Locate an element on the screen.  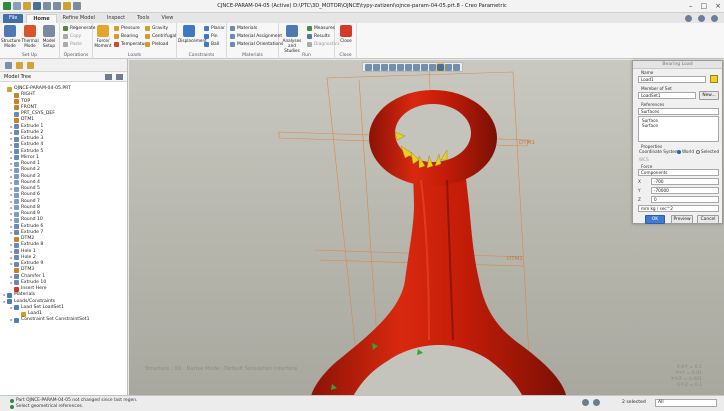
pin-button: Pin is located at coordinates (211, 36).